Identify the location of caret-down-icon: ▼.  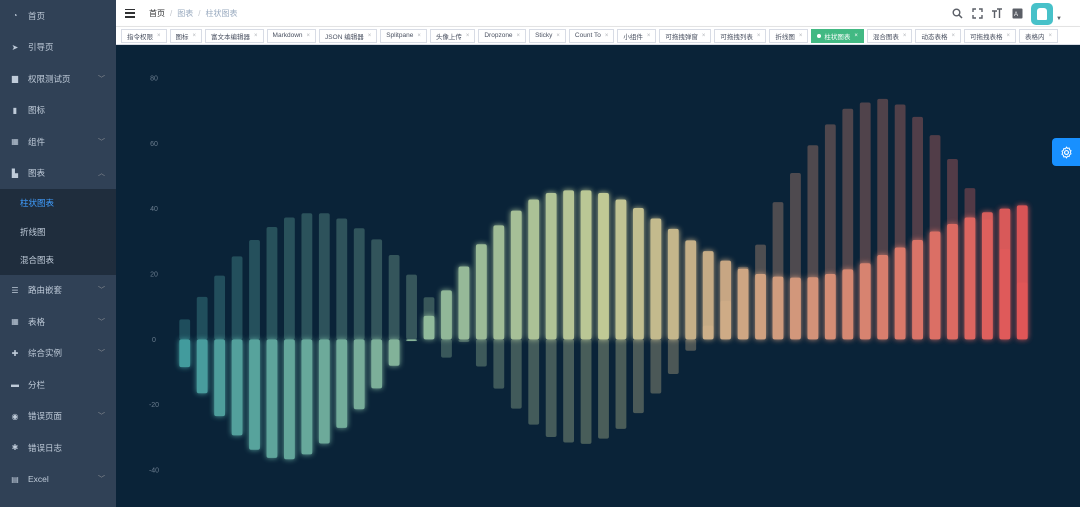
(1059, 19).